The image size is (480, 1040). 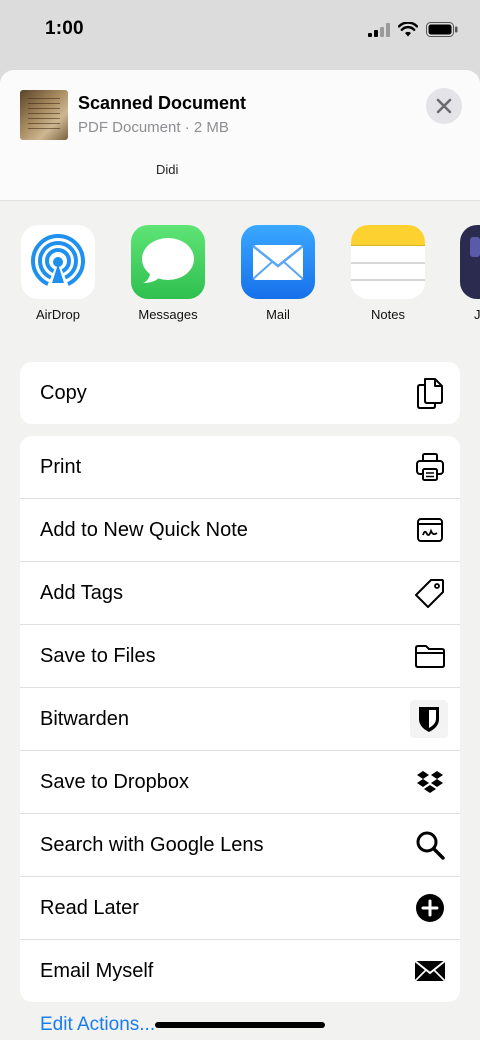 I want to click on action-label: Add Tags, so click(x=82, y=592).